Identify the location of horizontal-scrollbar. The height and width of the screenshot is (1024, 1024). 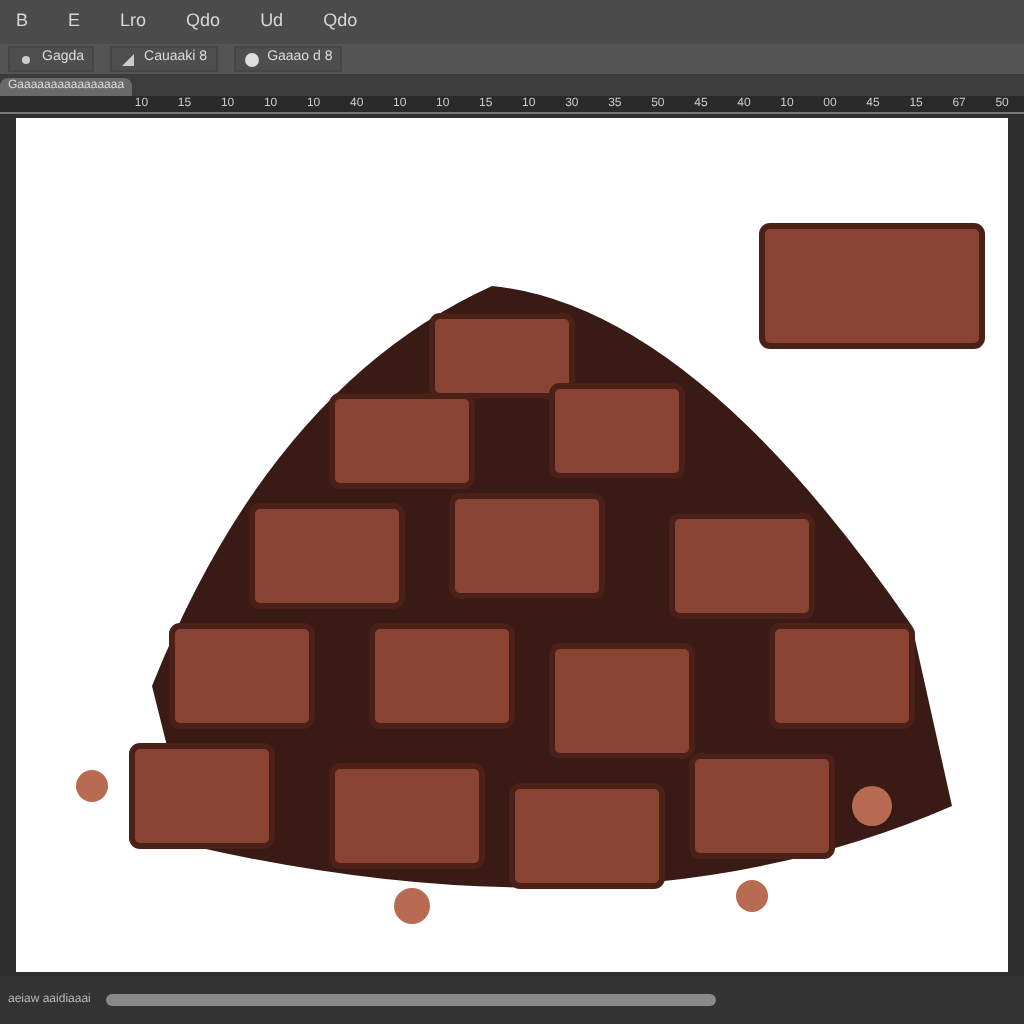
(411, 1000).